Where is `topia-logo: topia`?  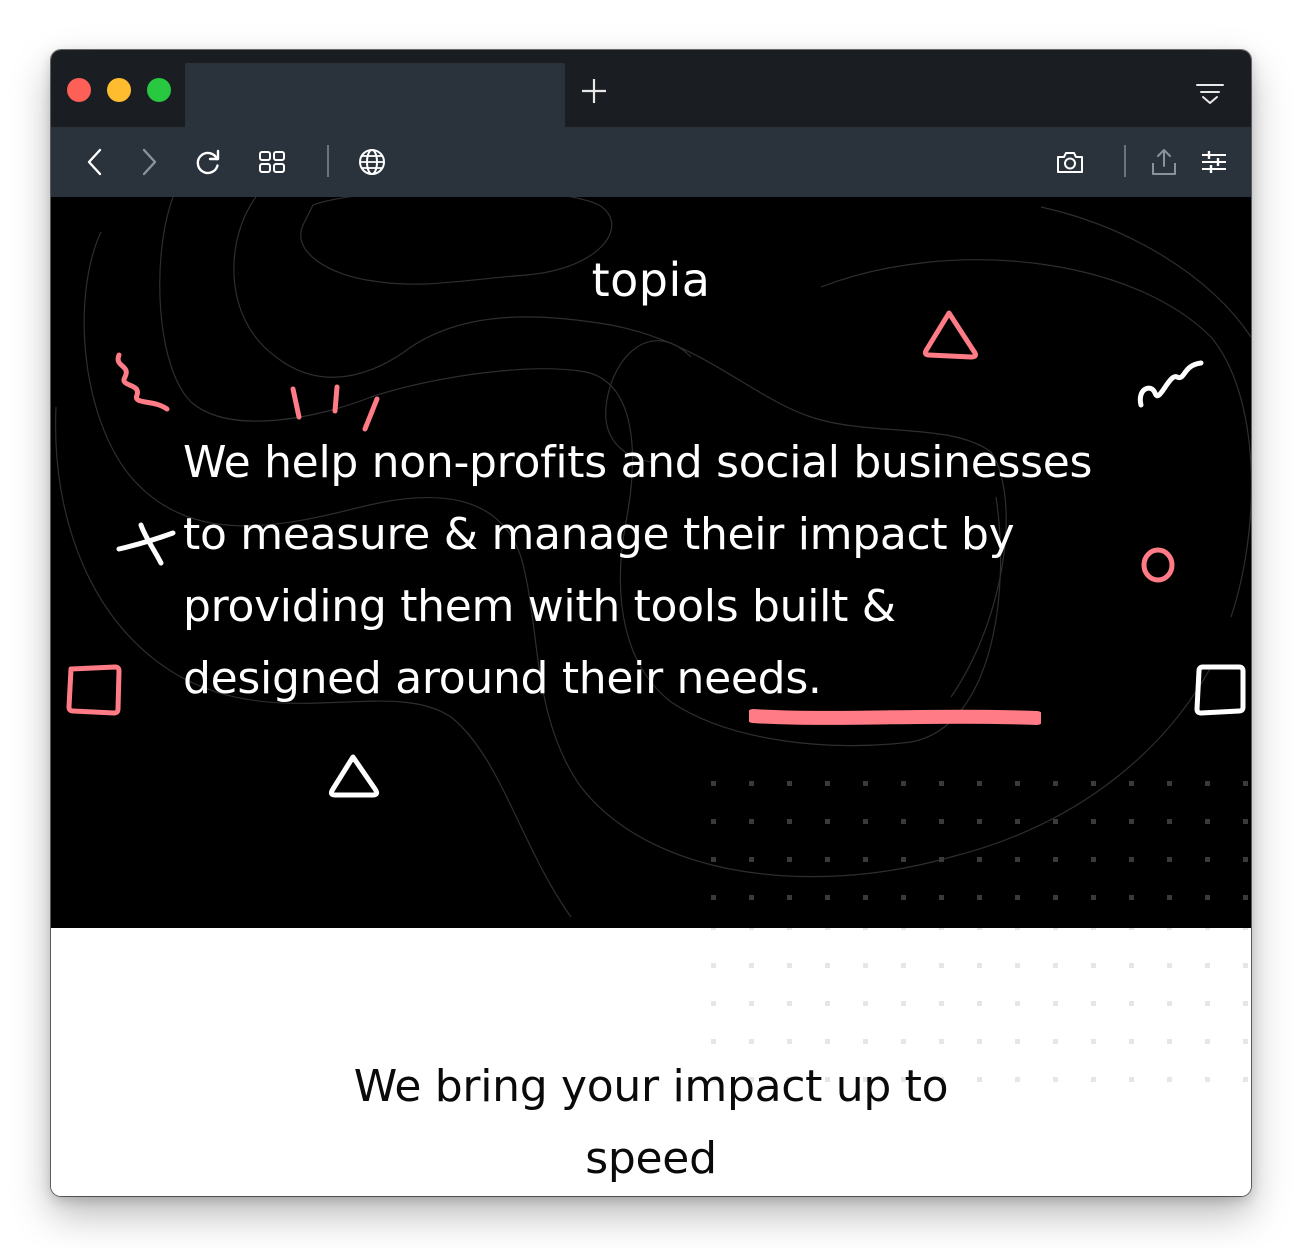 topia-logo: topia is located at coordinates (651, 280).